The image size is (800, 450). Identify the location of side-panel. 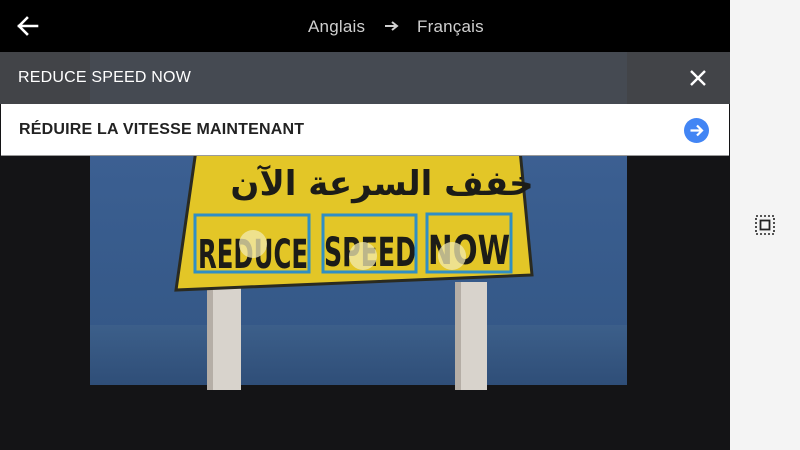
(765, 225).